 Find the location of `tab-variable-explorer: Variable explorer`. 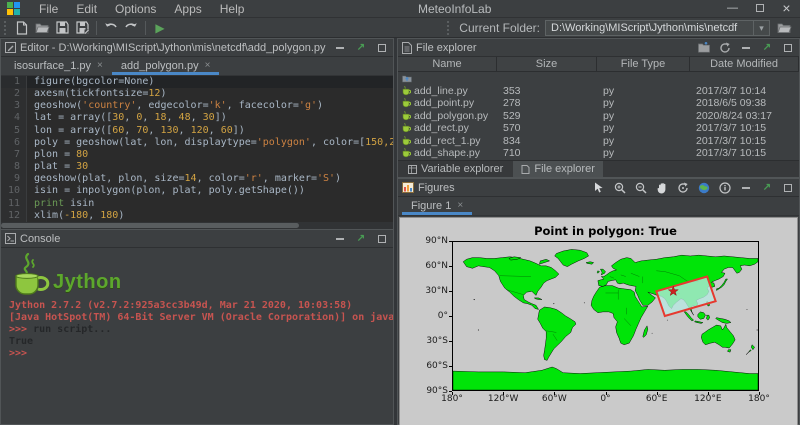

tab-variable-explorer: Variable explorer is located at coordinates (455, 169).